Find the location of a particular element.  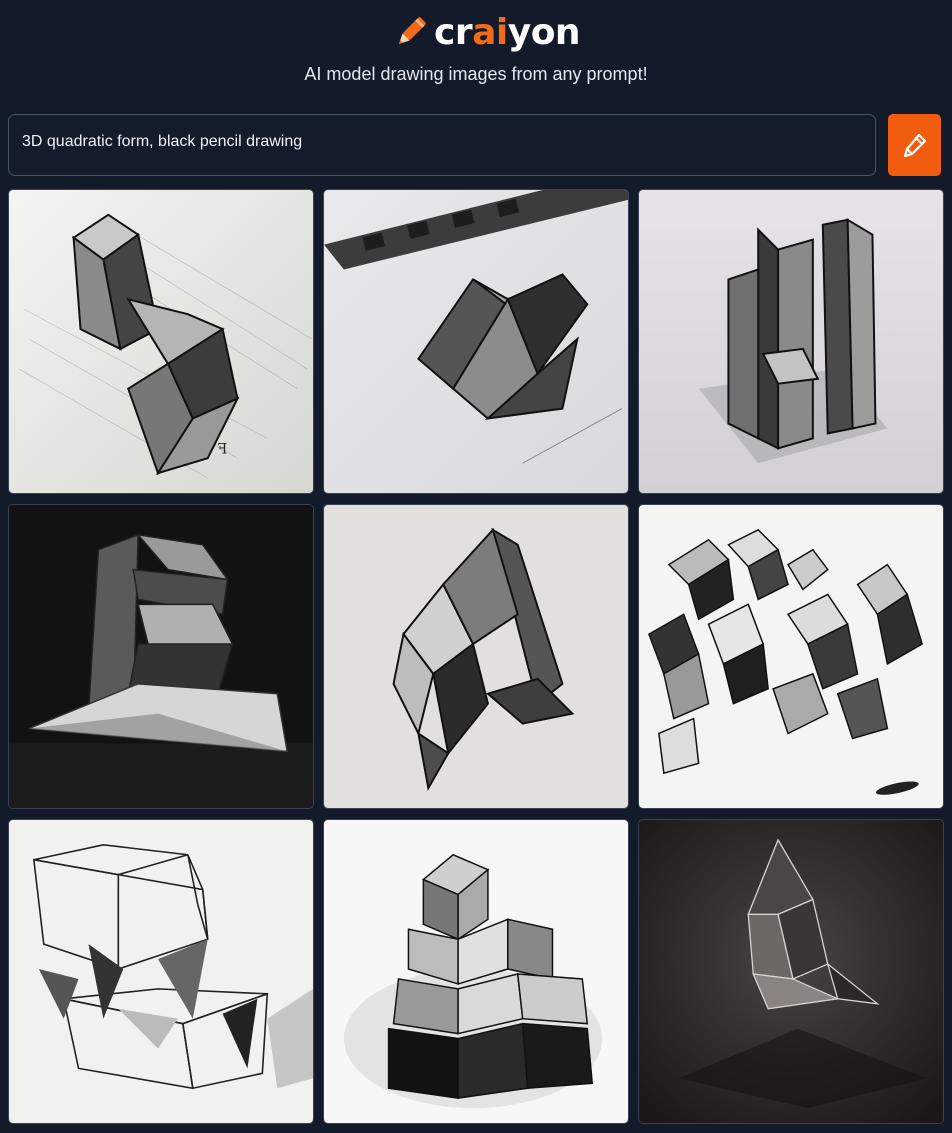

prompt-container is located at coordinates (442, 145).